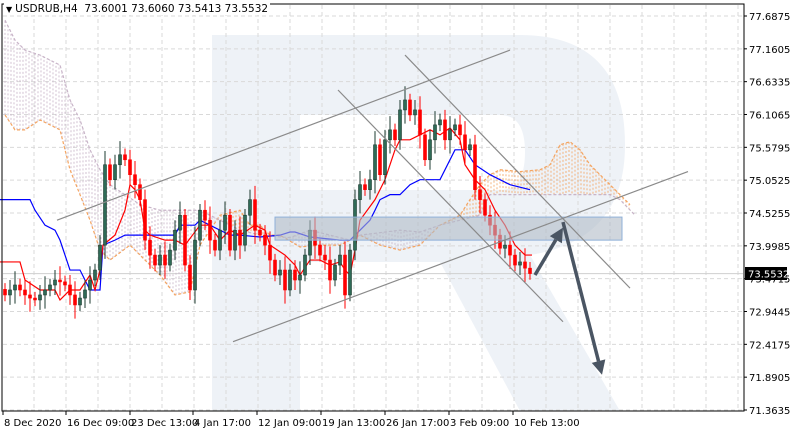 Image resolution: width=790 pixels, height=435 pixels. What do you see at coordinates (769, 50) in the screenshot?
I see `price-tick-label: 77.1605` at bounding box center [769, 50].